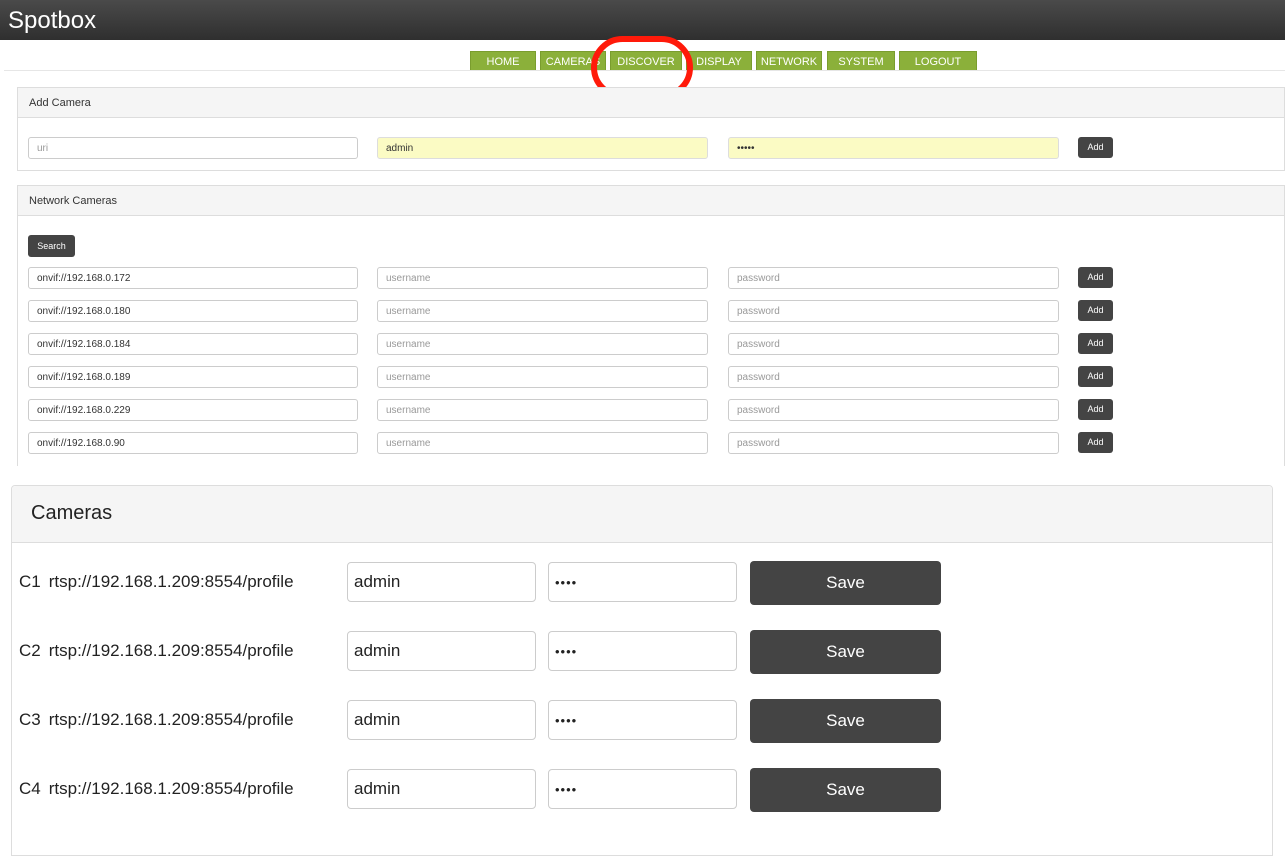 The width and height of the screenshot is (1285, 856). I want to click on camera-id: C1, so click(30, 581).